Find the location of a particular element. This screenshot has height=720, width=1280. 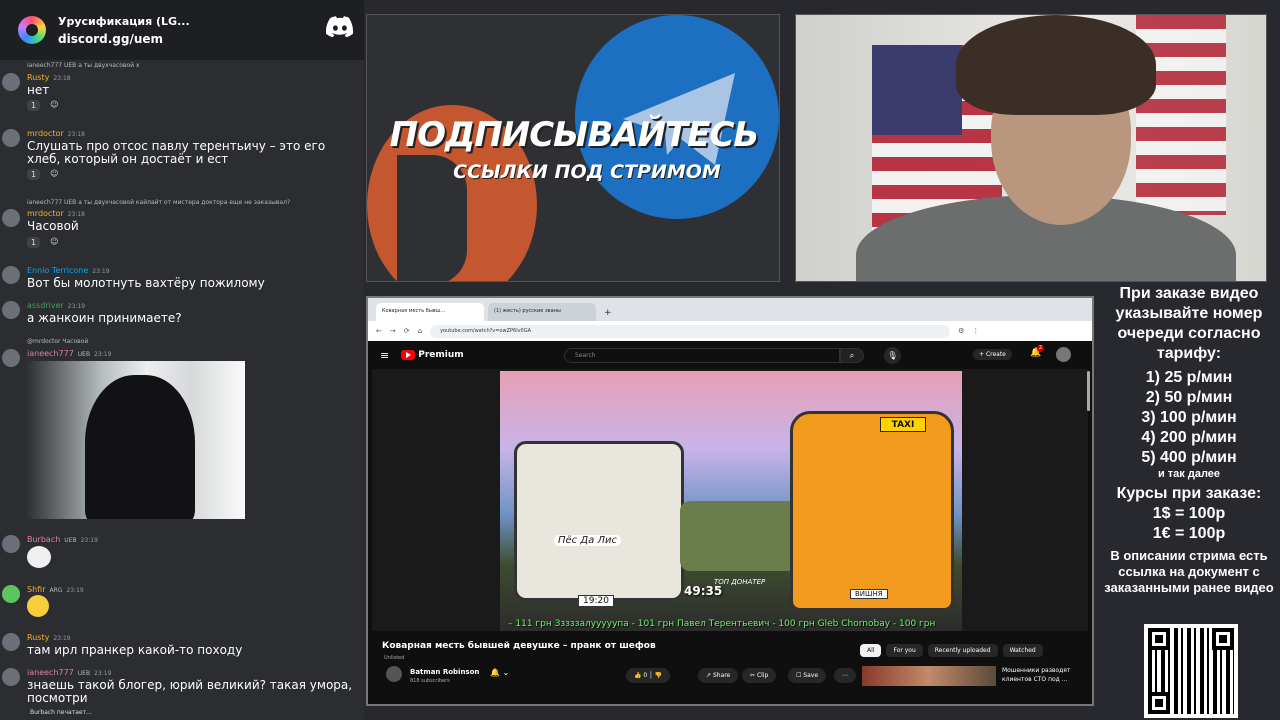

message-username: Ennio Terricone 23:19 is located at coordinates (68, 270).